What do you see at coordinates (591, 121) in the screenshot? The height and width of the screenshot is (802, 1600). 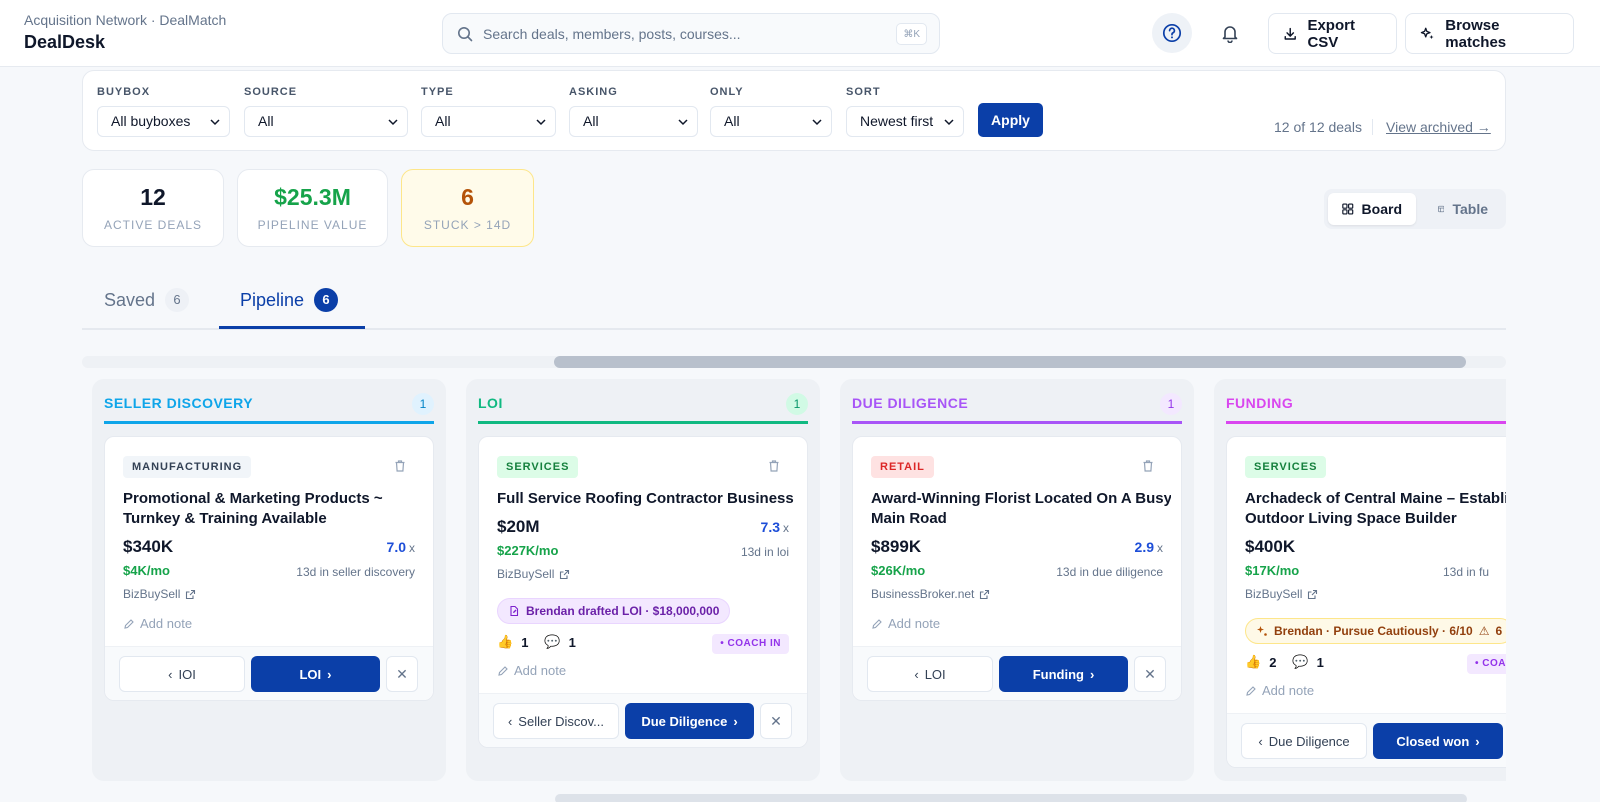 I see `asking-value: All` at bounding box center [591, 121].